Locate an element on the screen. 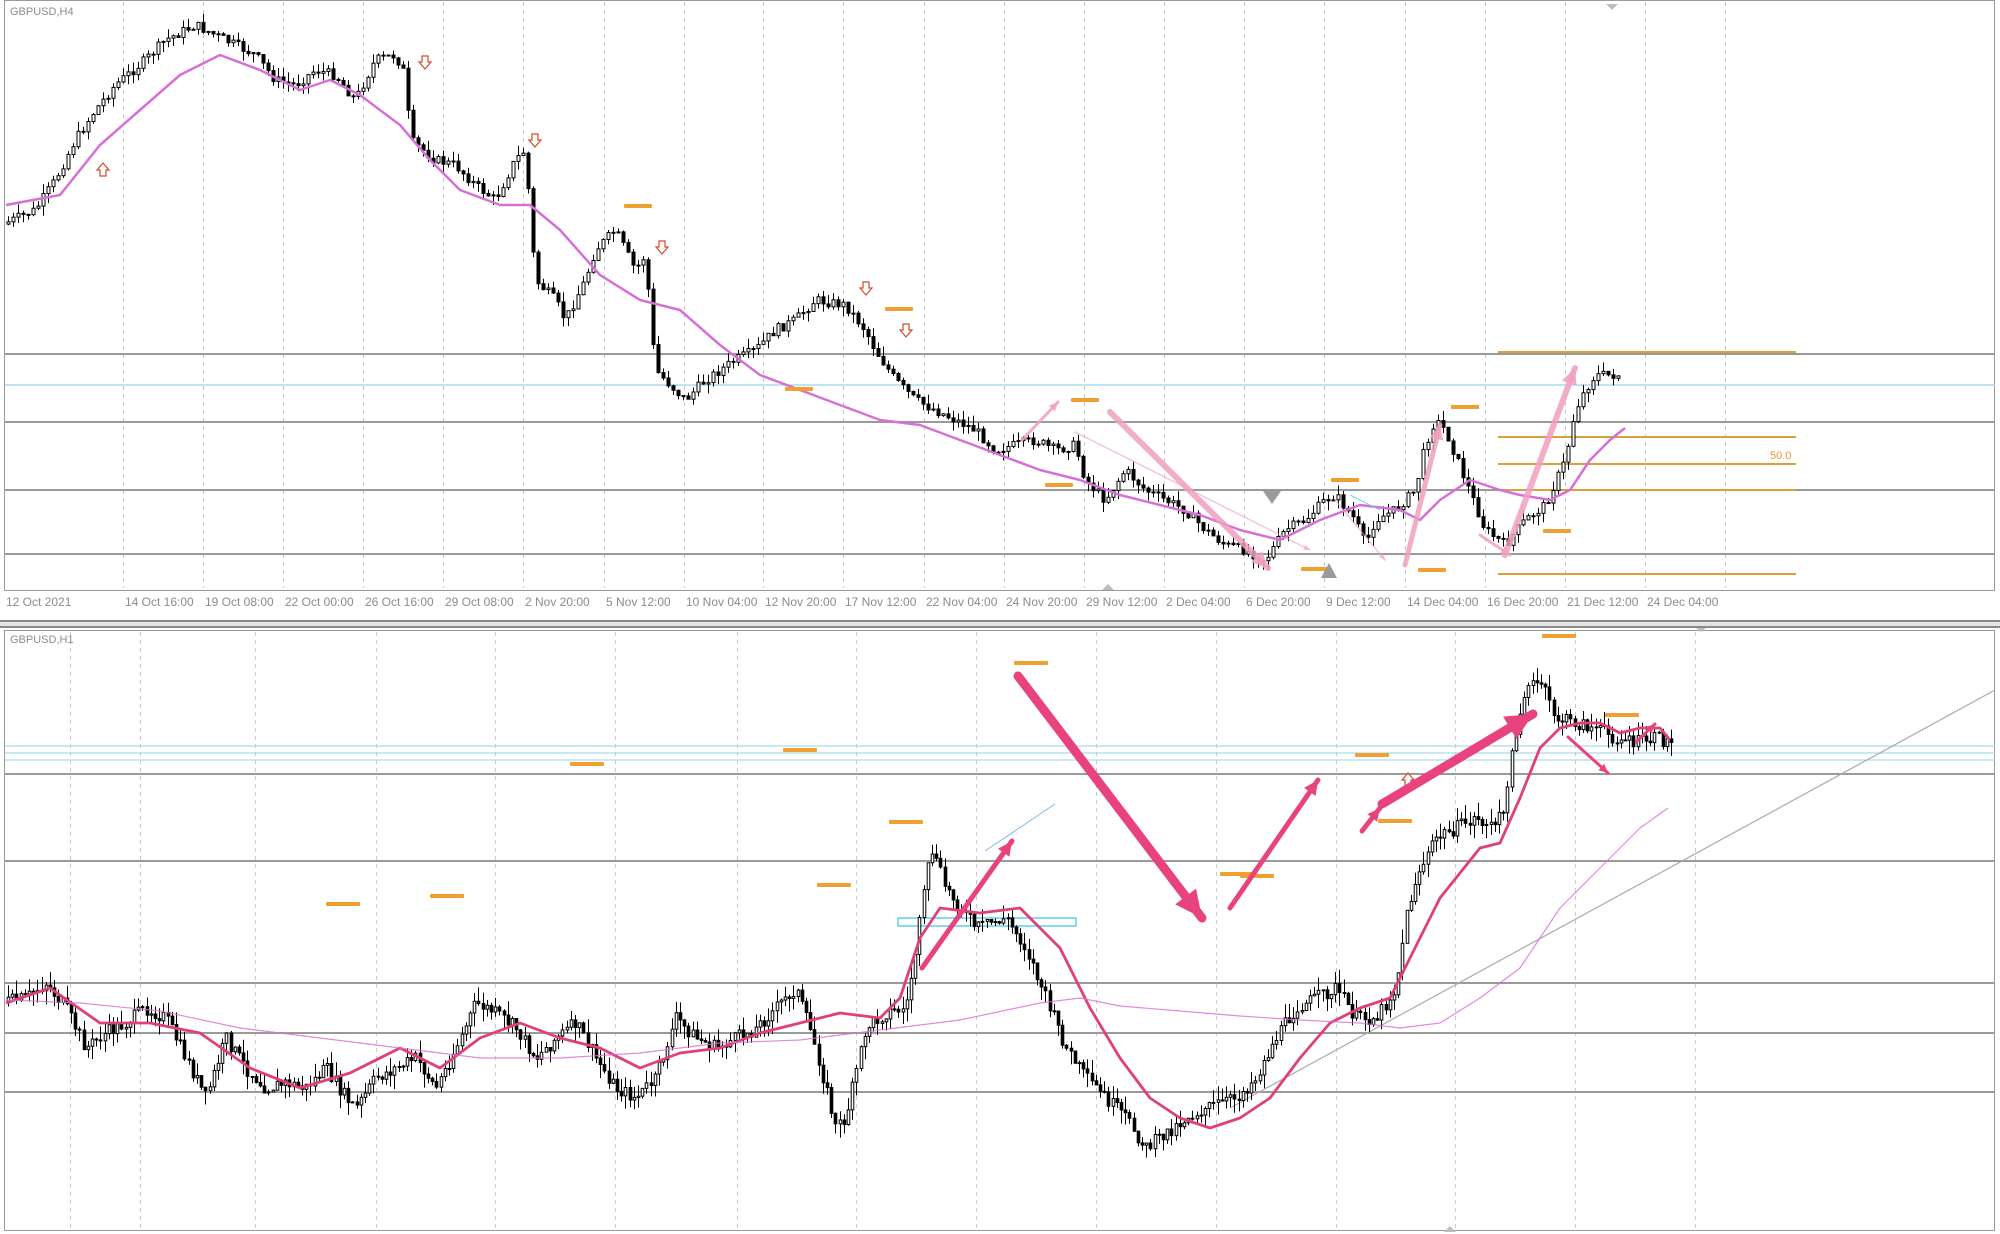 This screenshot has width=2000, height=1234. fractal-up-arrow-icon is located at coordinates (103, 169).